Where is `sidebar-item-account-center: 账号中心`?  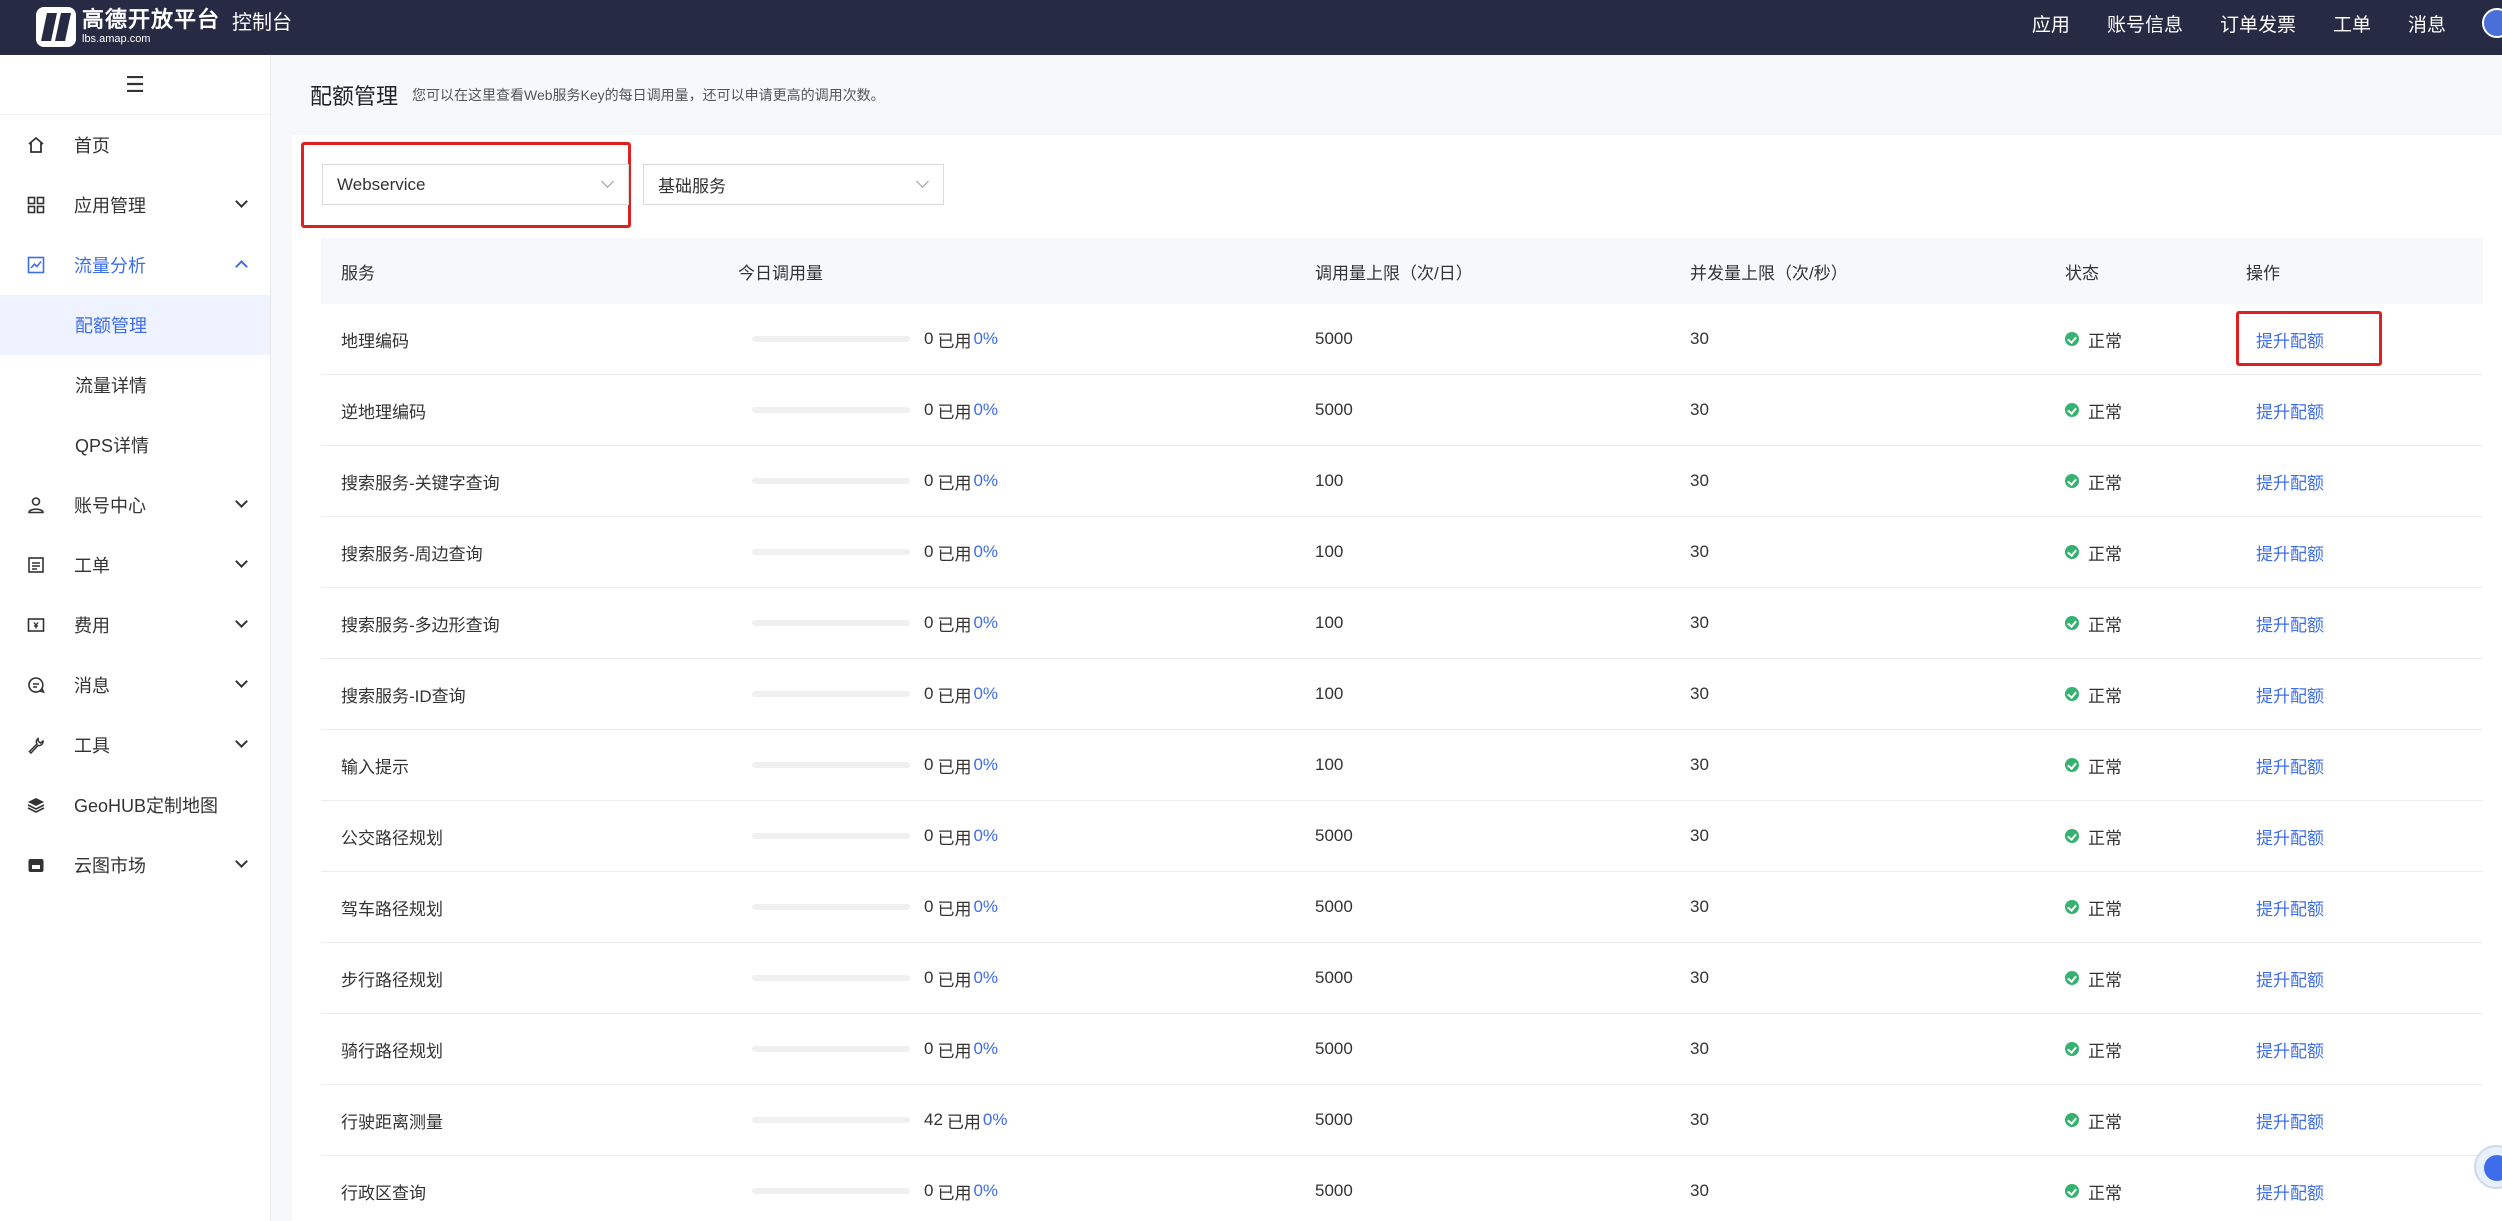 sidebar-item-account-center: 账号中心 is located at coordinates (135, 505).